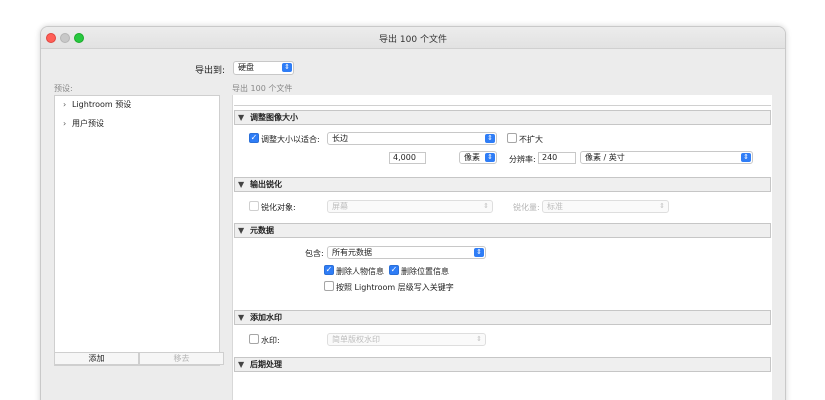 The height and width of the screenshot is (400, 825). What do you see at coordinates (412, 138) in the screenshot?
I see `resize-fit-select: 长边 ⇕` at bounding box center [412, 138].